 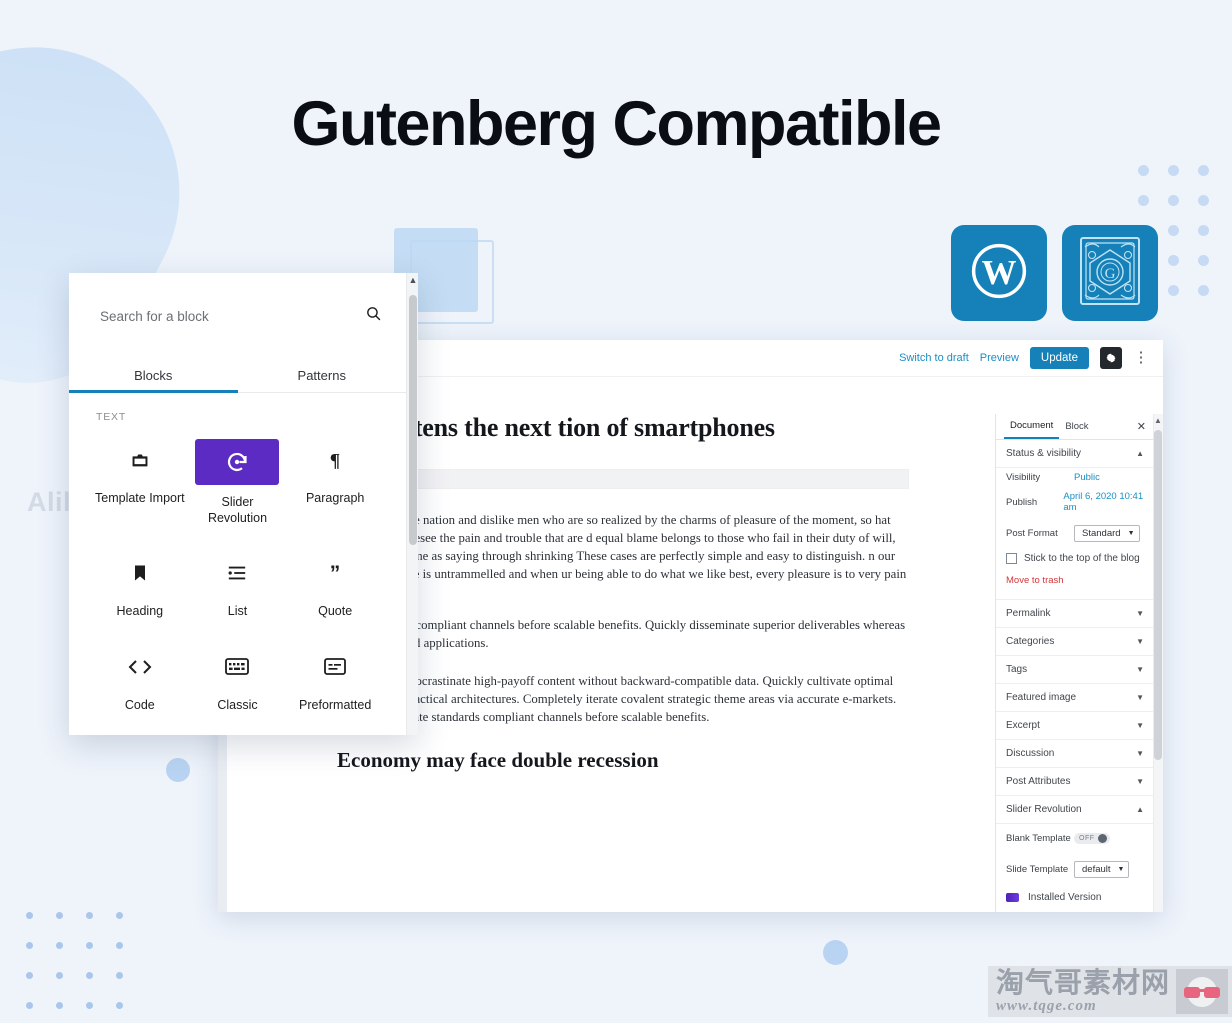 I want to click on tab-document: Document, so click(x=1032, y=426).